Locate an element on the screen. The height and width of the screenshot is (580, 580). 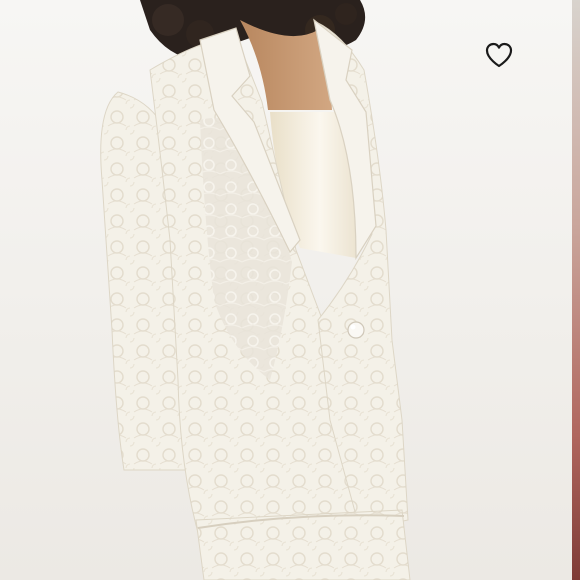
adjacent-image-edge is located at coordinates (576, 290).